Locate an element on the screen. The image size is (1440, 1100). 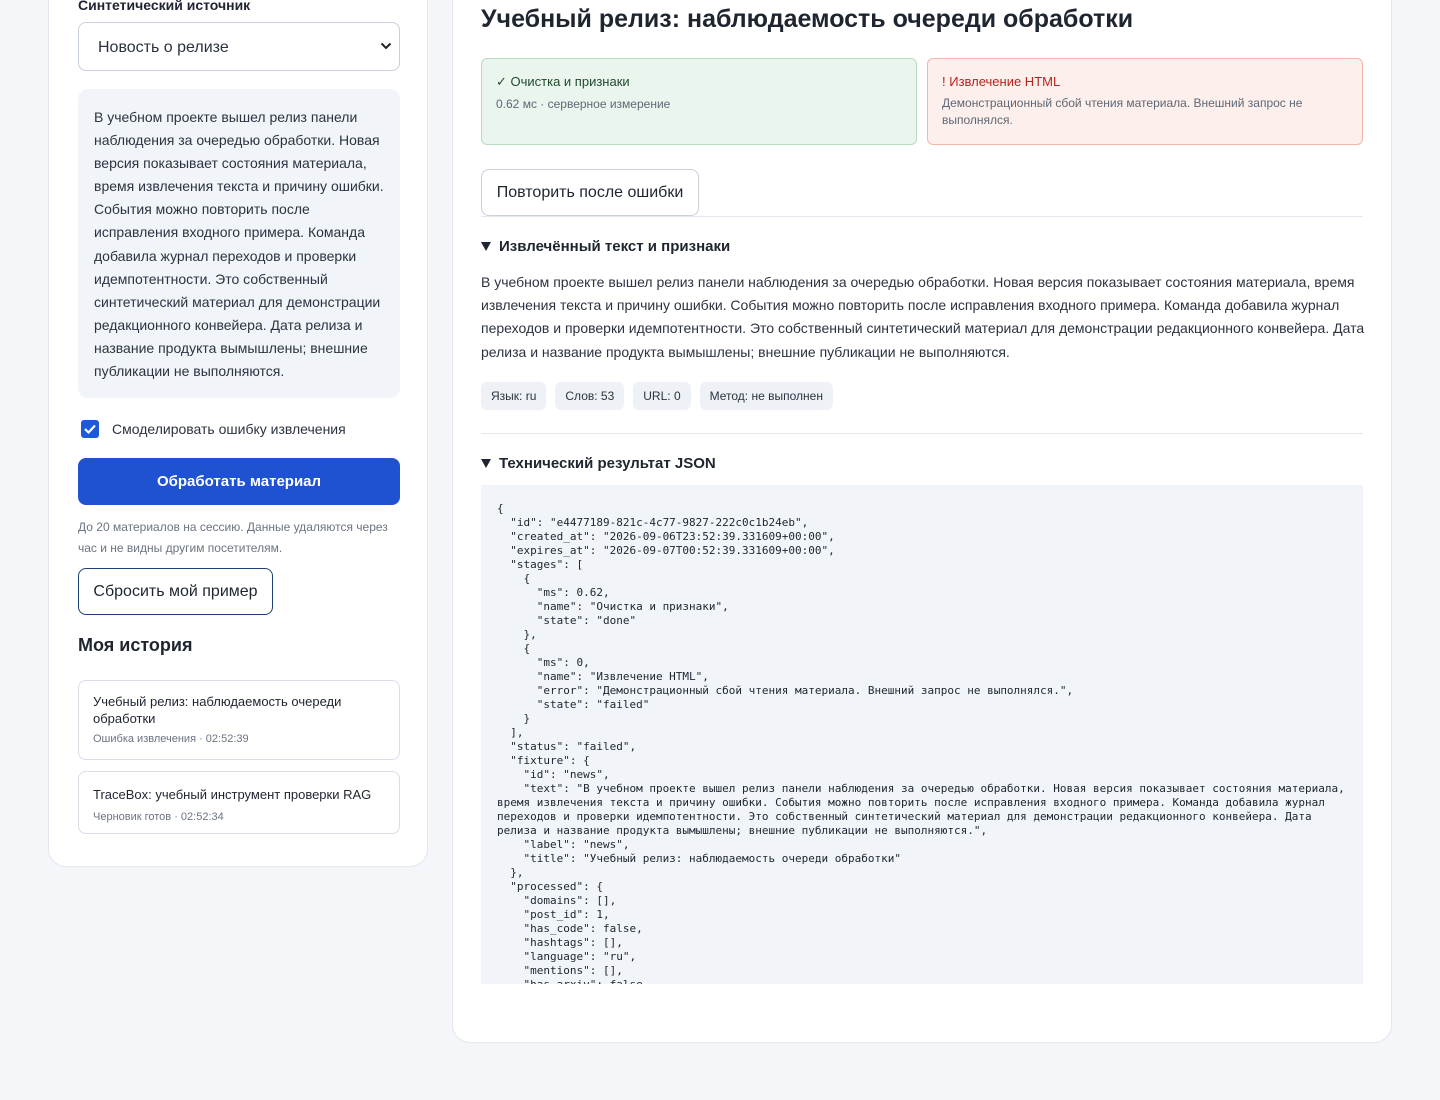
checkmark-icon is located at coordinates (90, 429).